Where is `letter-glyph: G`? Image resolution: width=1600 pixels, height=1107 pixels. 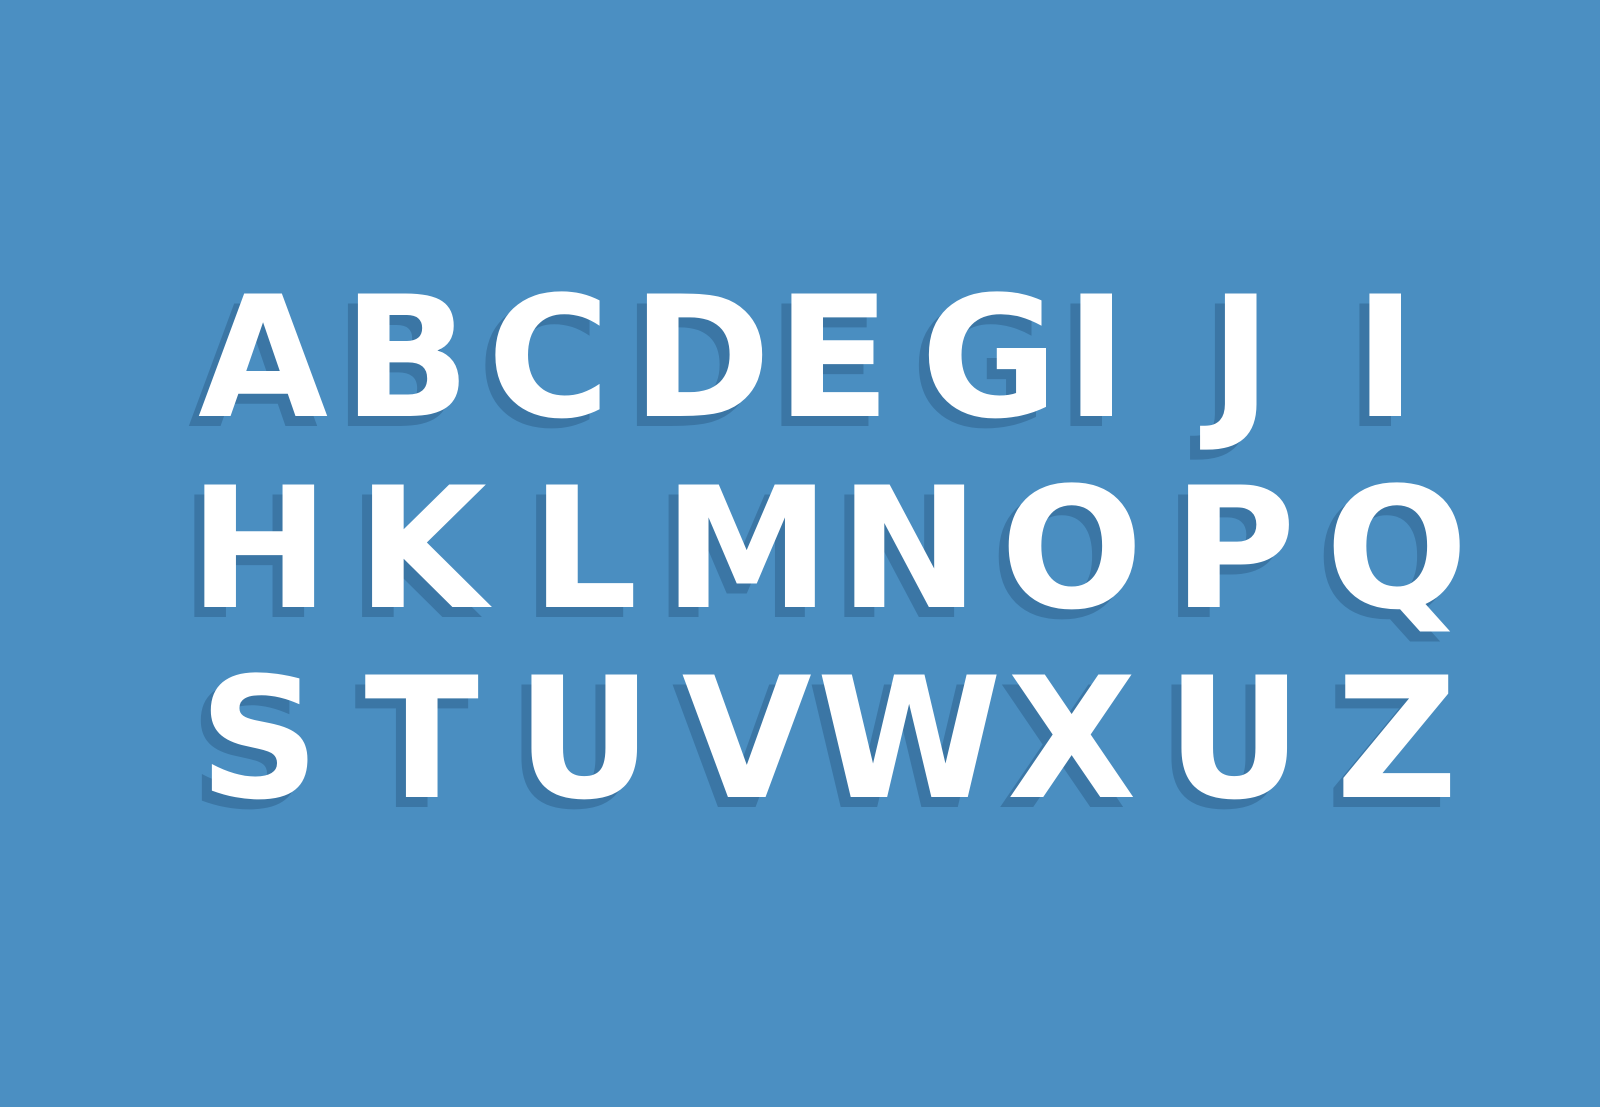
letter-glyph: G is located at coordinates (989, 358).